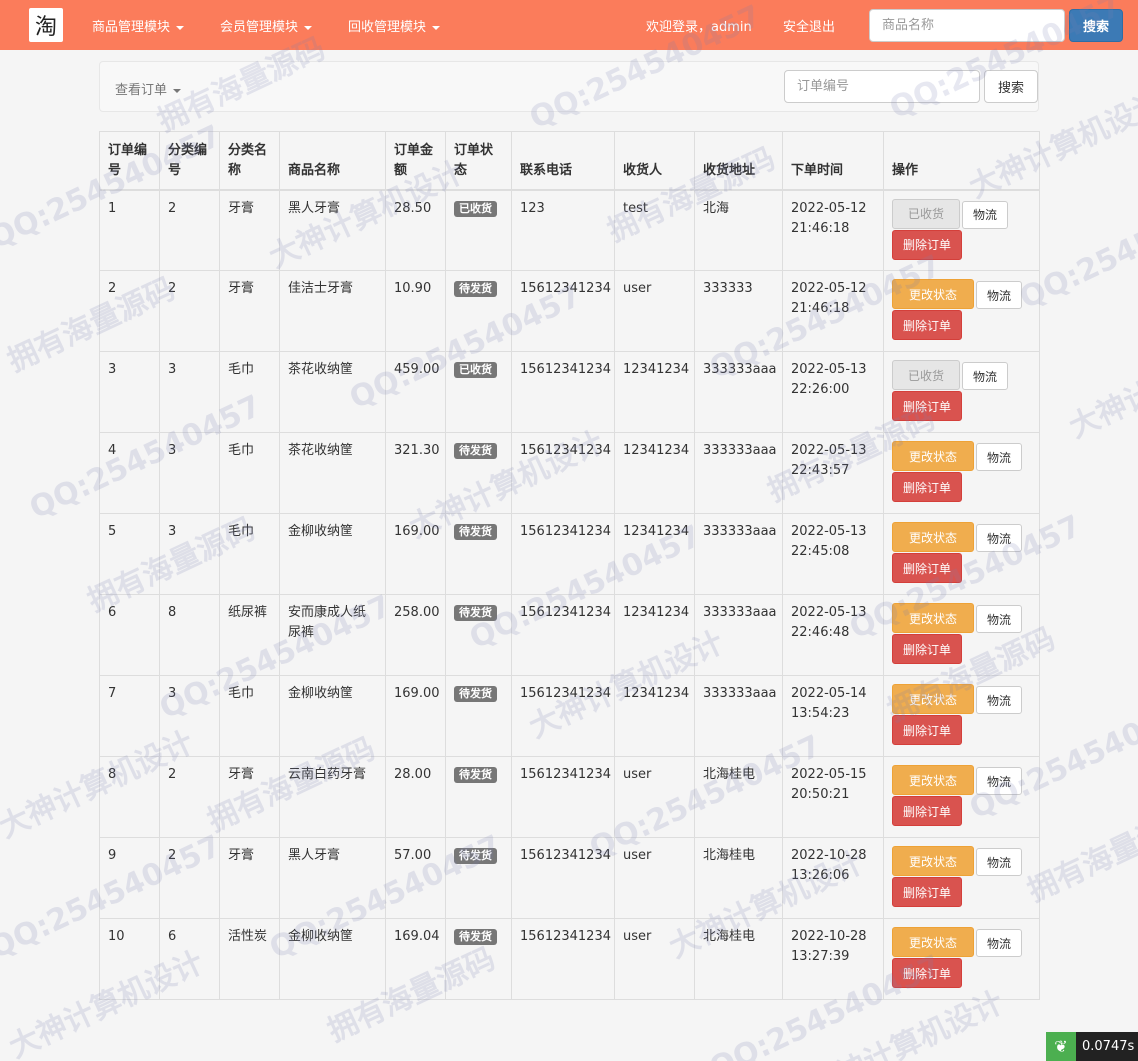  Describe the element at coordinates (820, 389) in the screenshot. I see `order-time: 22:26:00` at that location.